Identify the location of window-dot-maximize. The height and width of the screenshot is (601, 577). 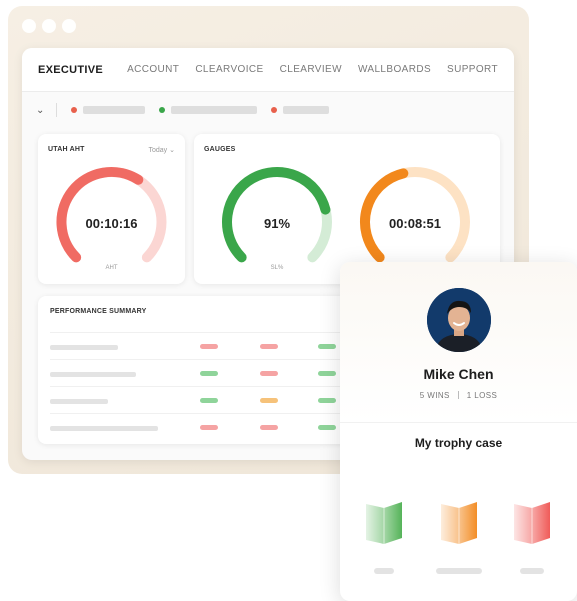
(69, 26).